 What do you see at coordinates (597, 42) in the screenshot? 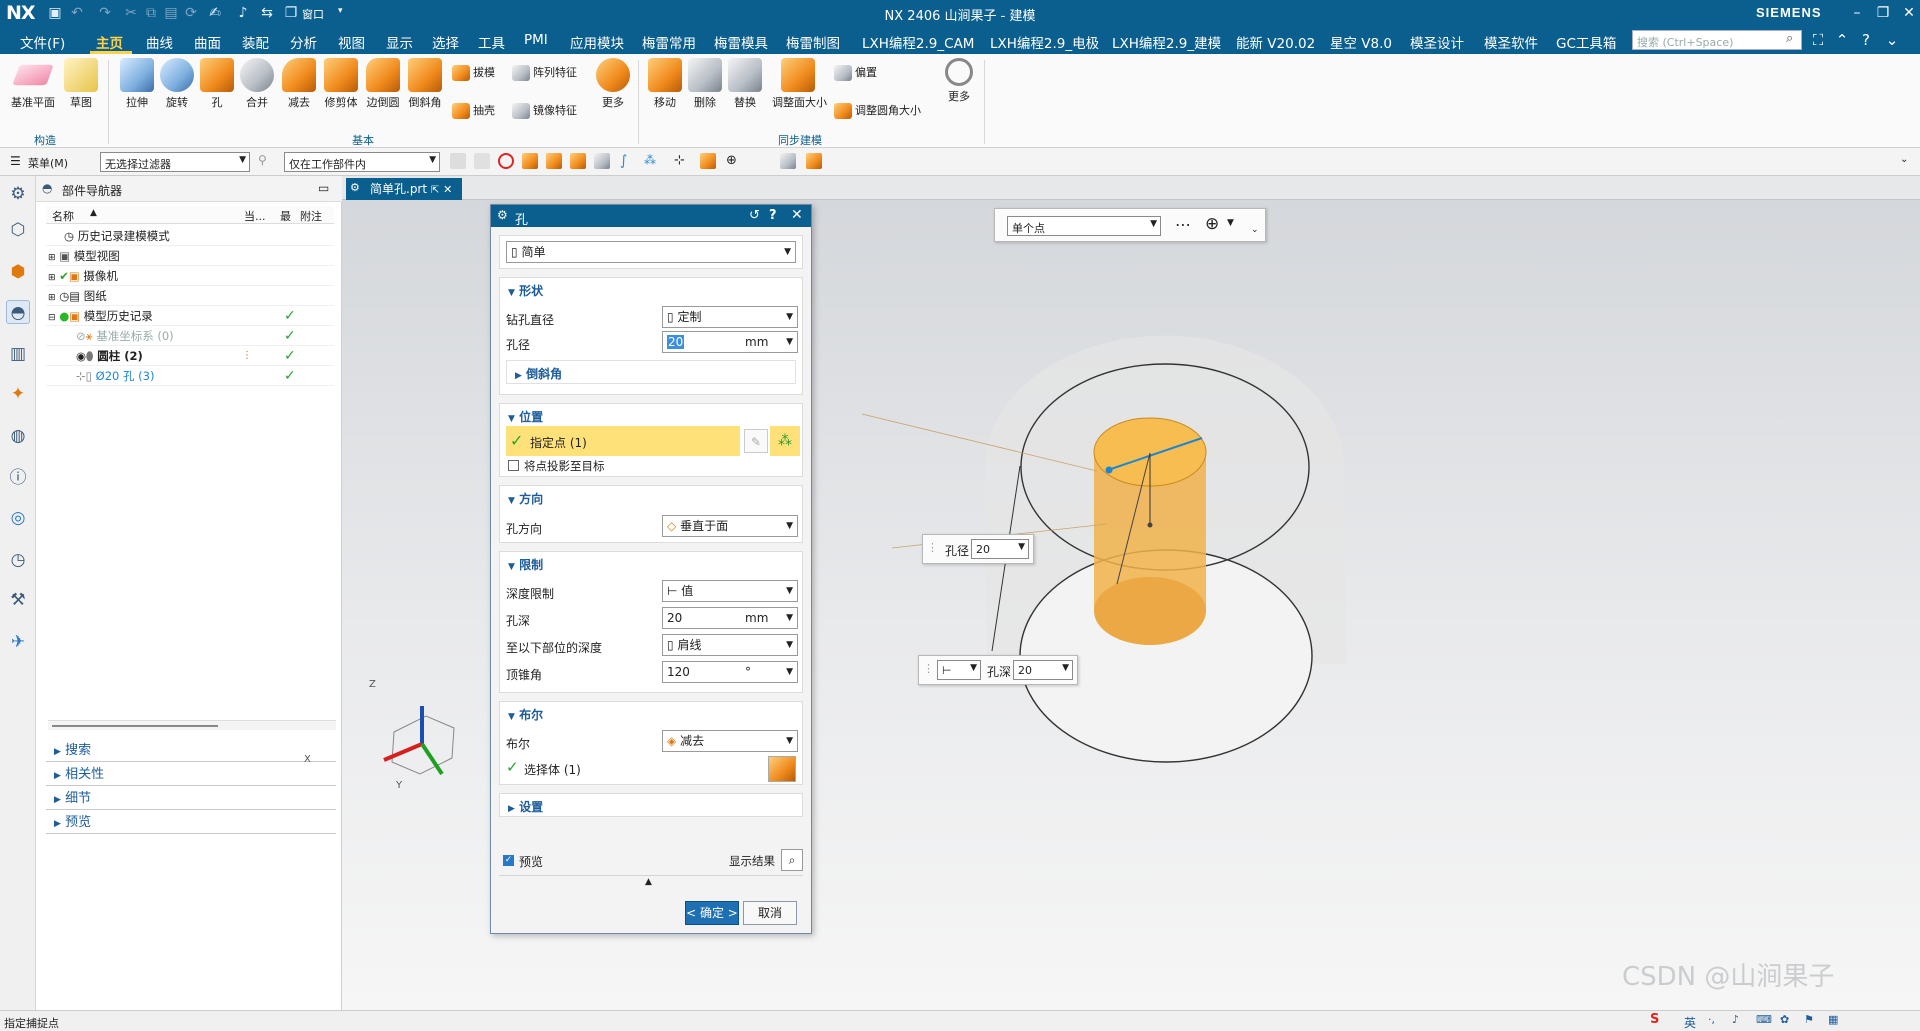
I see `menu-applications: 应用模块` at bounding box center [597, 42].